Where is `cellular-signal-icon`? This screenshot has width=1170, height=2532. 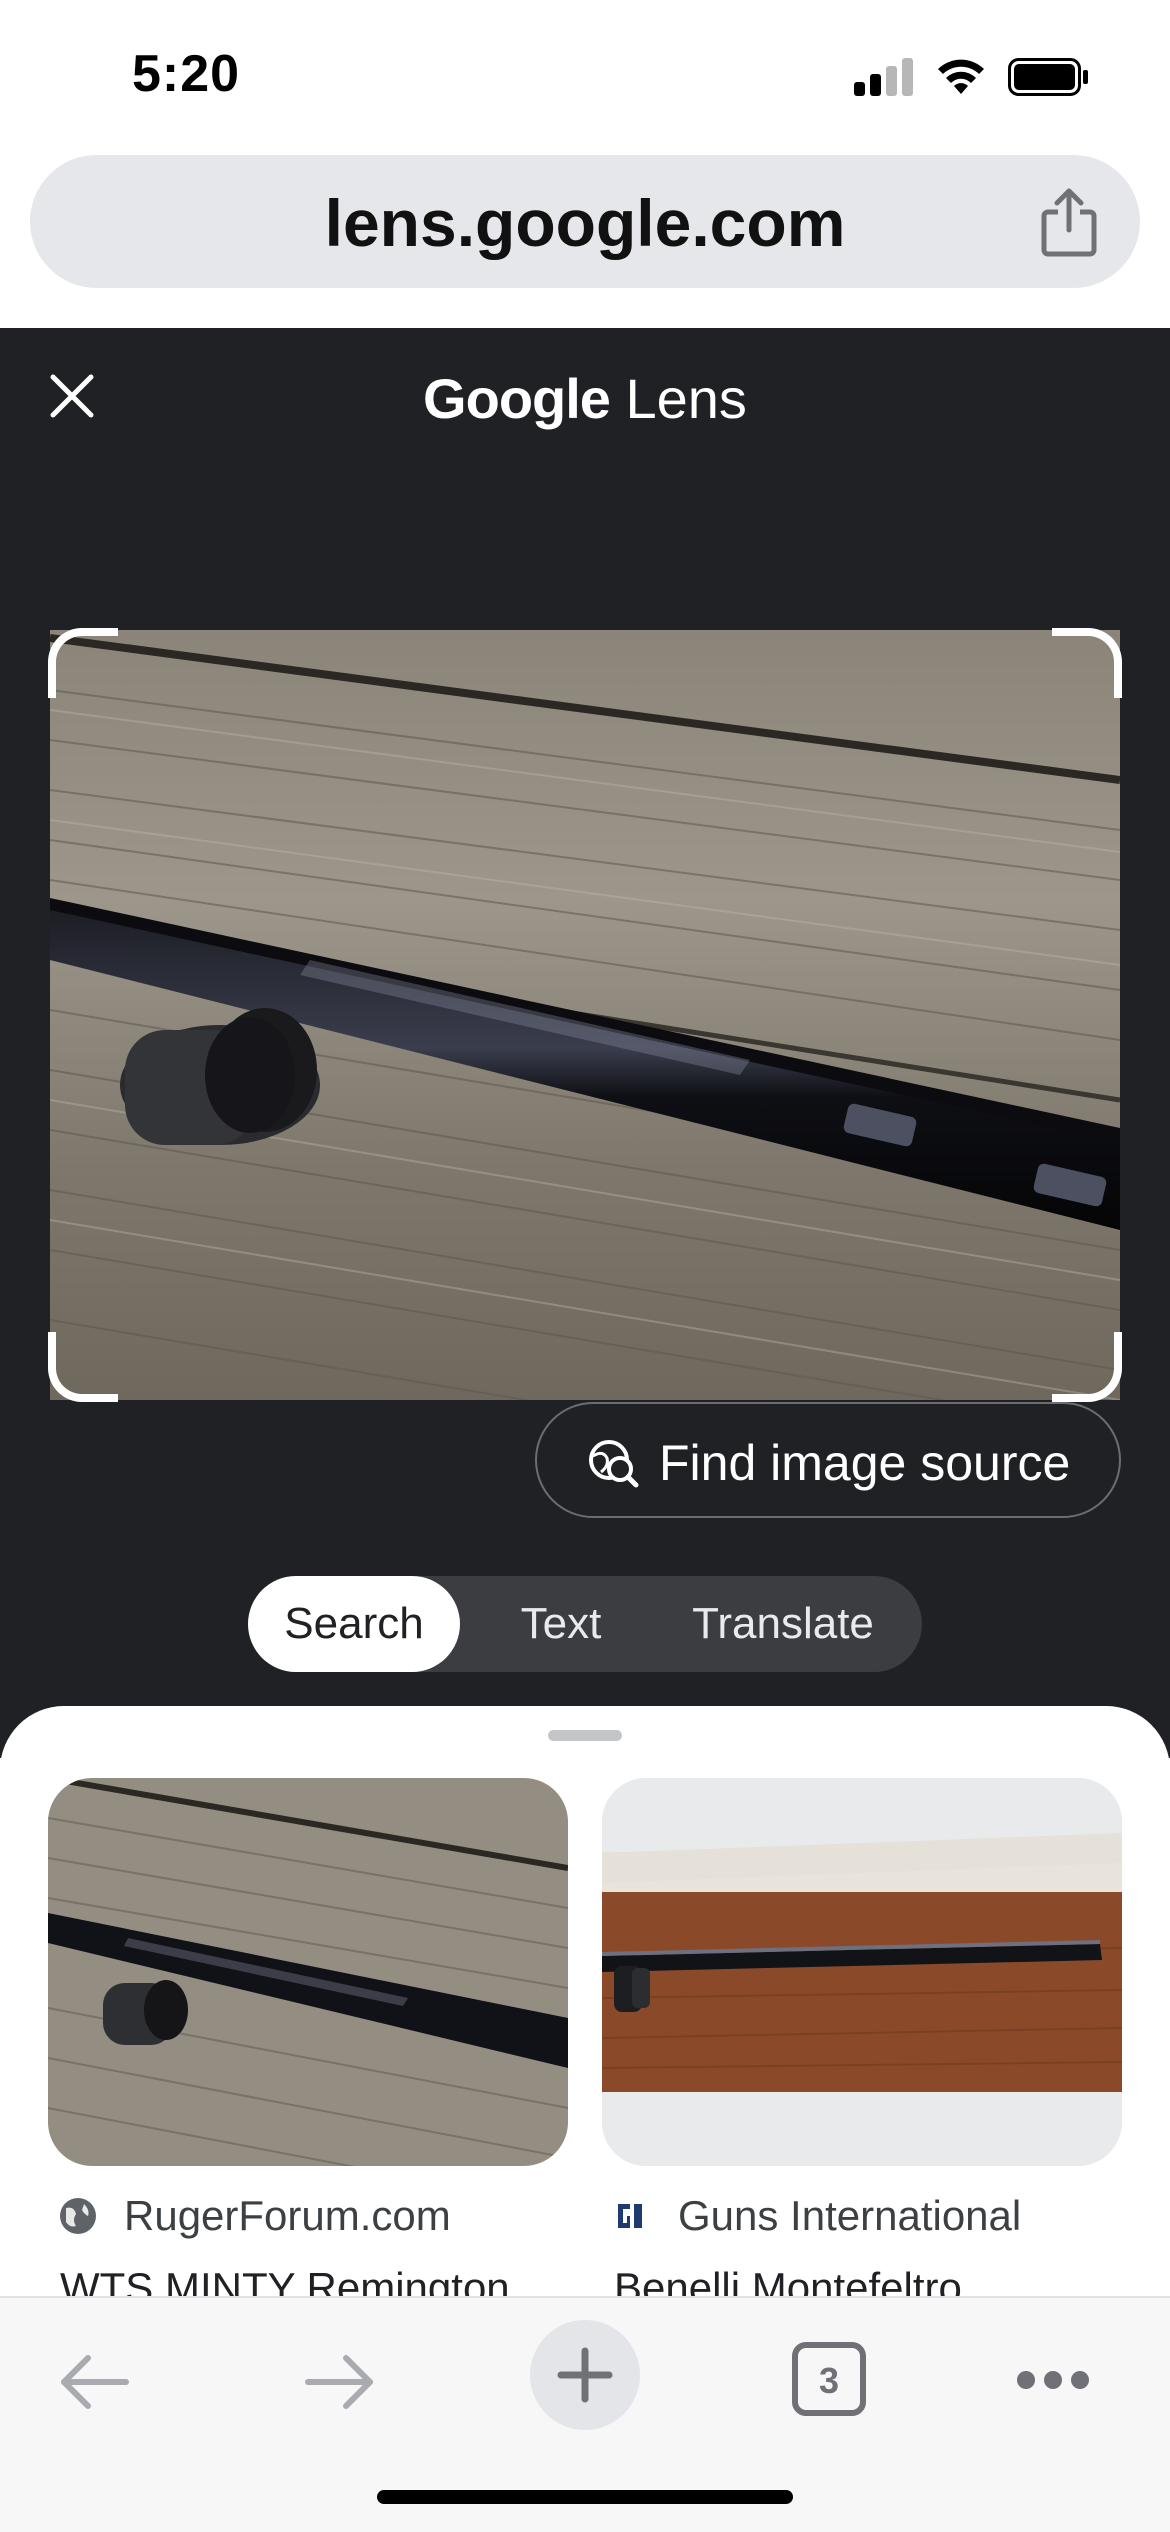 cellular-signal-icon is located at coordinates (884, 77).